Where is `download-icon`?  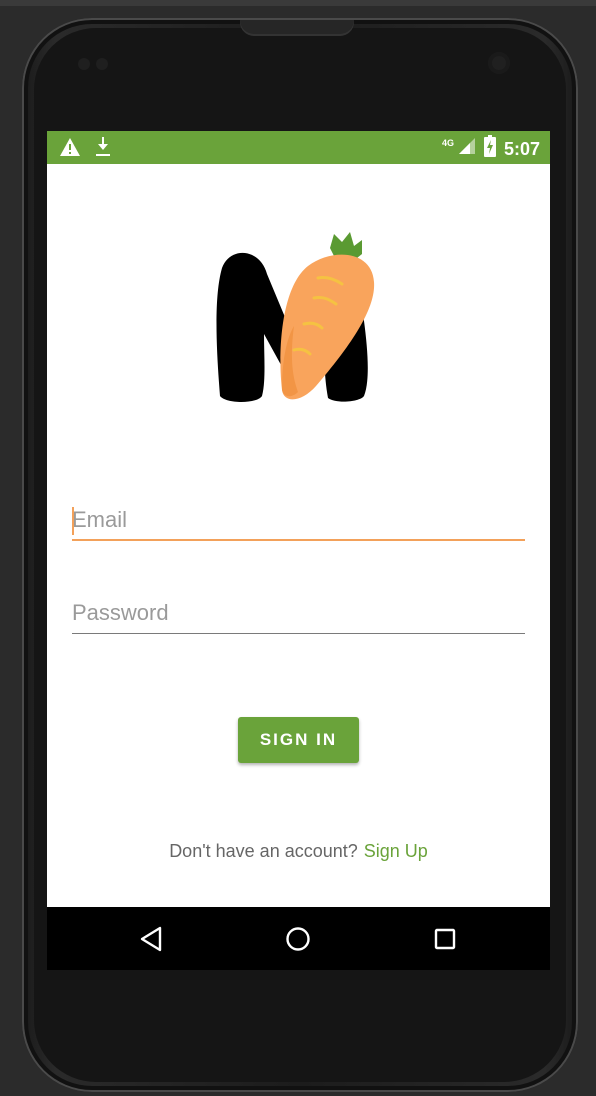 download-icon is located at coordinates (103, 149).